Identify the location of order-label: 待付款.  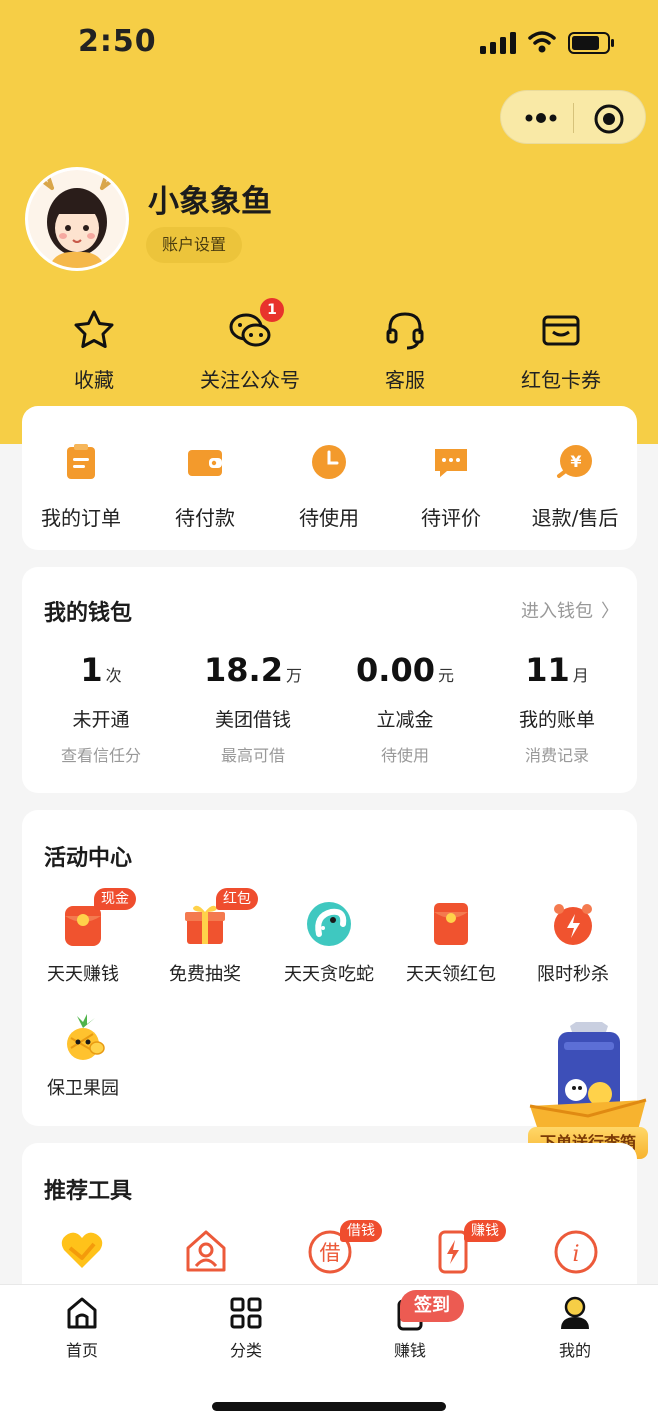
(205, 518).